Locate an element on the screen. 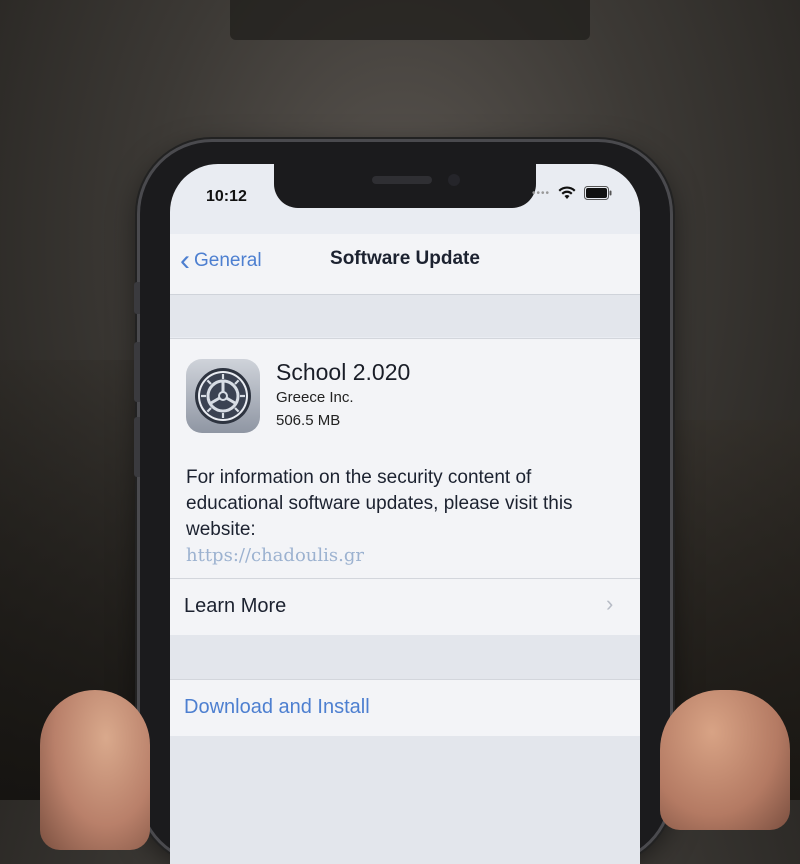  front-camera is located at coordinates (454, 180).